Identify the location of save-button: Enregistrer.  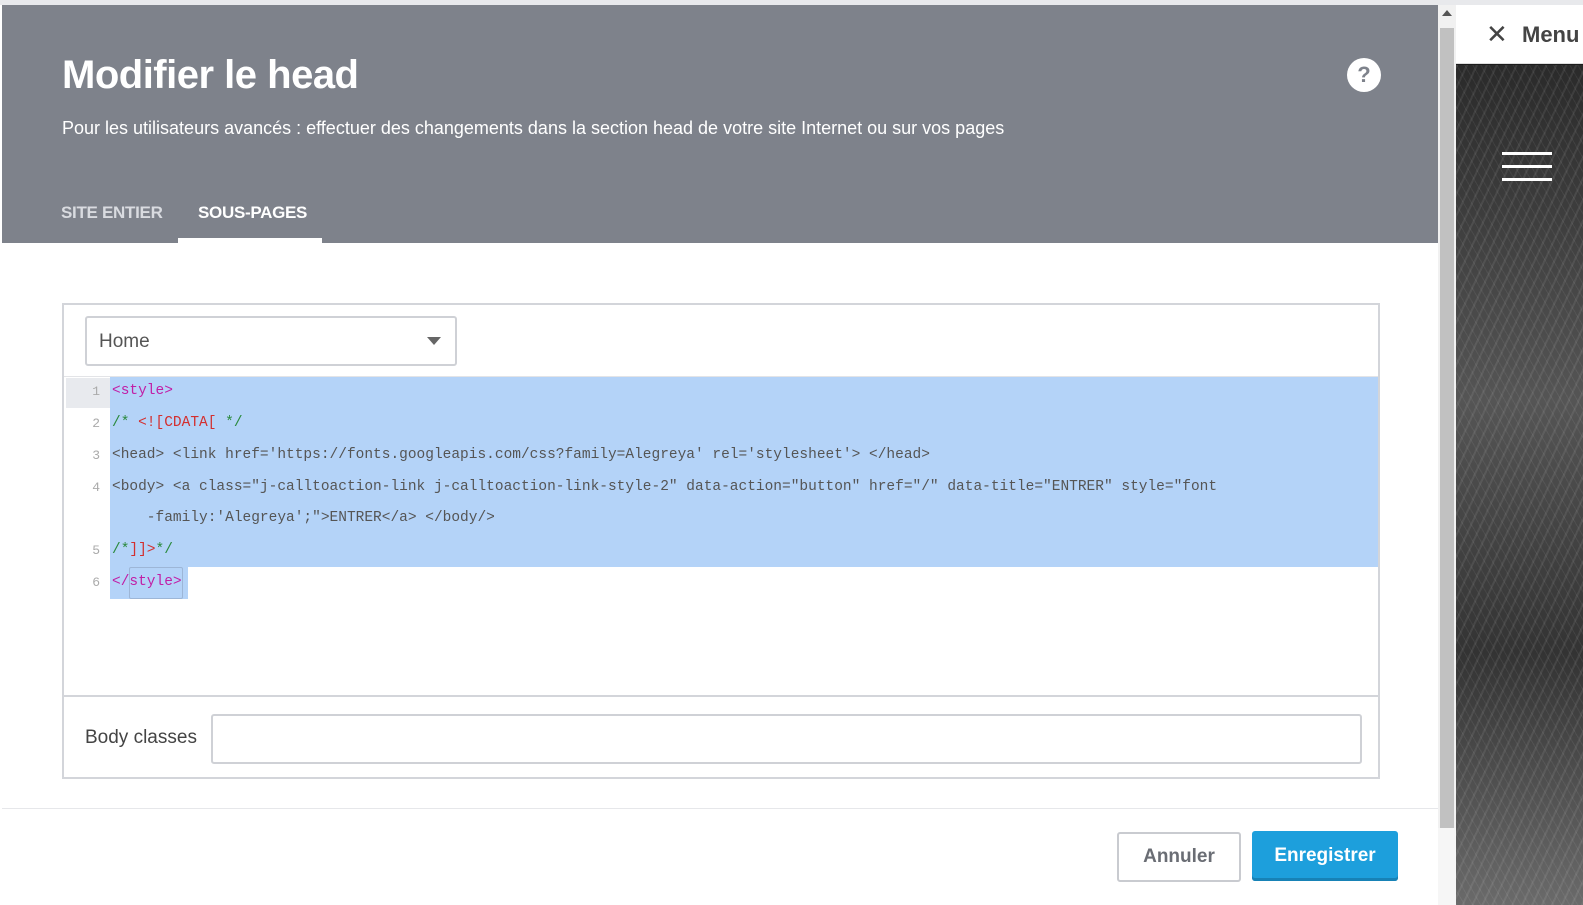
(1325, 856).